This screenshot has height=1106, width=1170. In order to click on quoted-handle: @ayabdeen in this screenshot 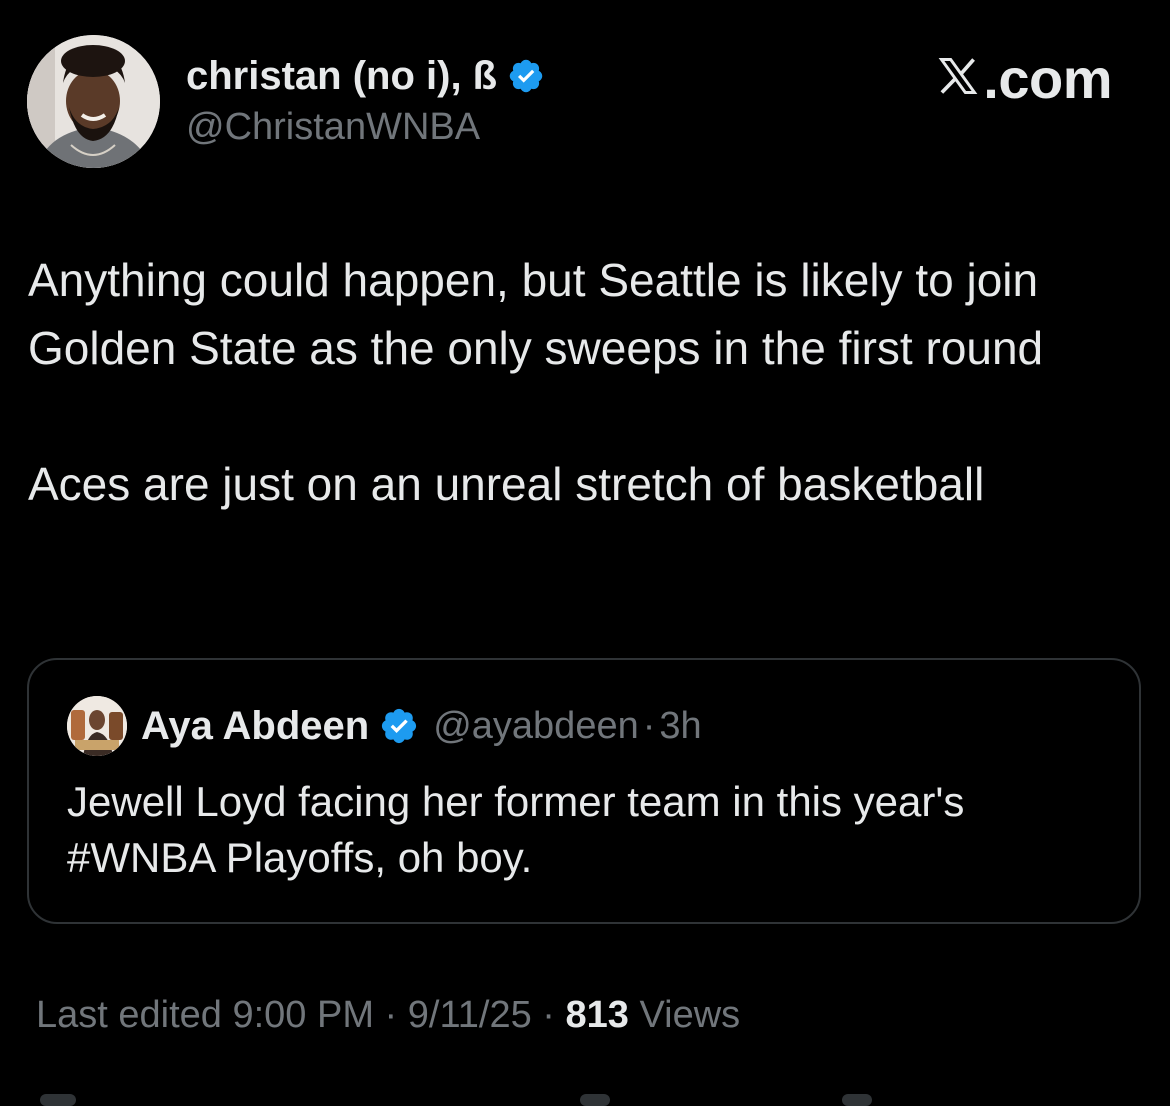, I will do `click(536, 726)`.